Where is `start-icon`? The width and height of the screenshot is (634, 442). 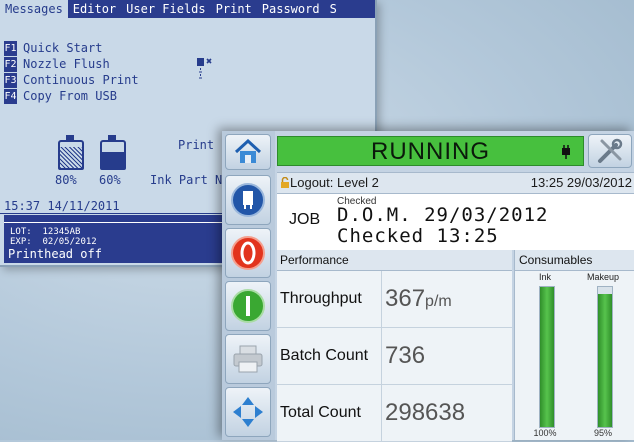
start-icon is located at coordinates (248, 306).